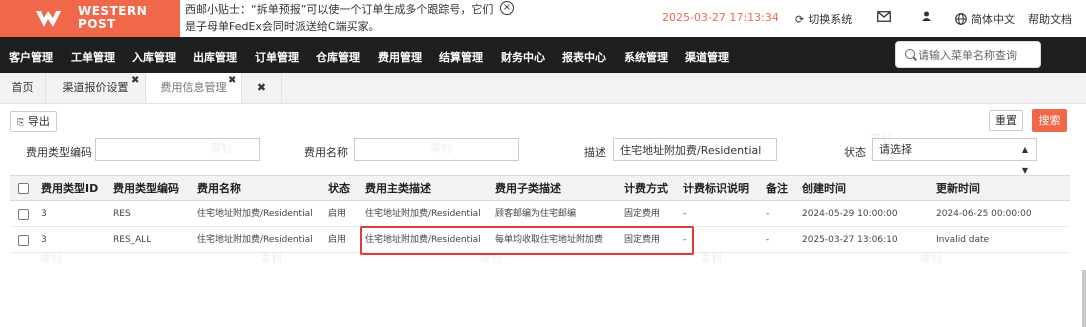  I want to click on nav-item-outbound: 出库管理, so click(215, 57).